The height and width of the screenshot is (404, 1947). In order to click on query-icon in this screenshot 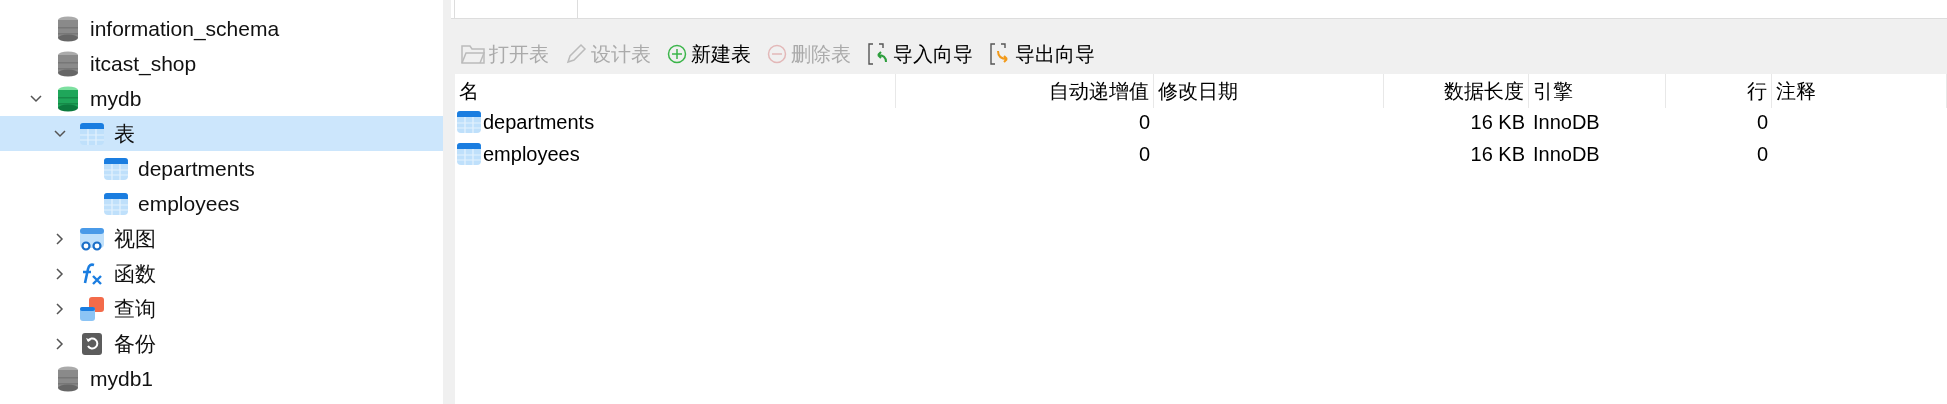, I will do `click(92, 308)`.